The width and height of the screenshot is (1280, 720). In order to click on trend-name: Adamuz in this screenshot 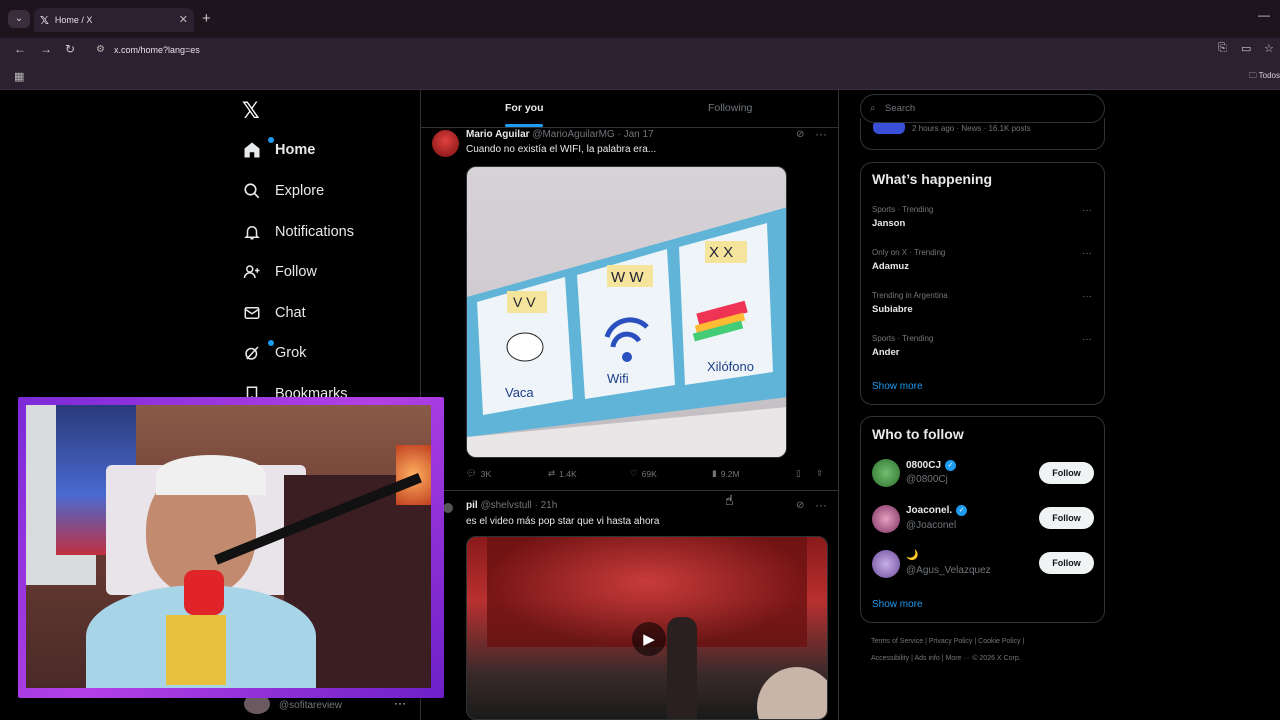, I will do `click(890, 266)`.